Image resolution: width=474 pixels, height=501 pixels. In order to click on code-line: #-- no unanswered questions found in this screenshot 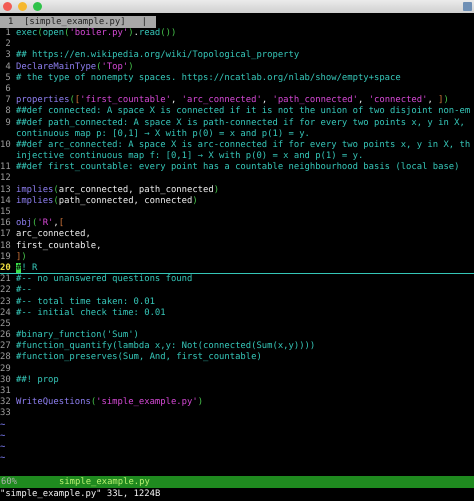, I will do `click(104, 280)`.